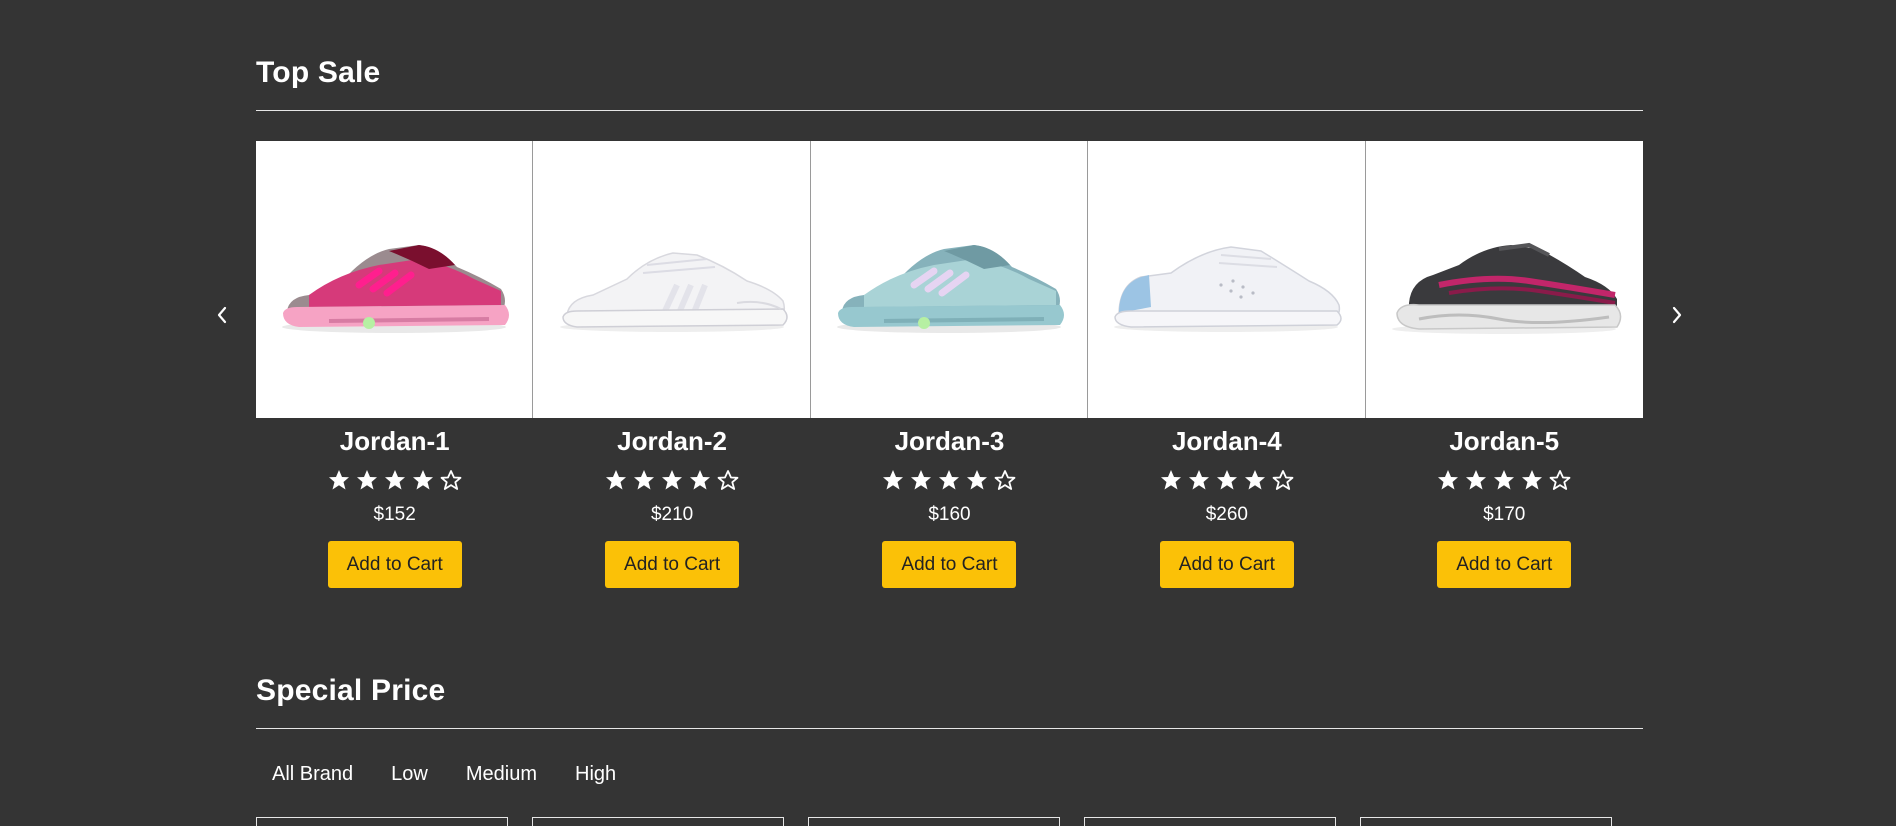 The width and height of the screenshot is (1896, 826). Describe the element at coordinates (351, 690) in the screenshot. I see `special-price-title: Special Price` at that location.